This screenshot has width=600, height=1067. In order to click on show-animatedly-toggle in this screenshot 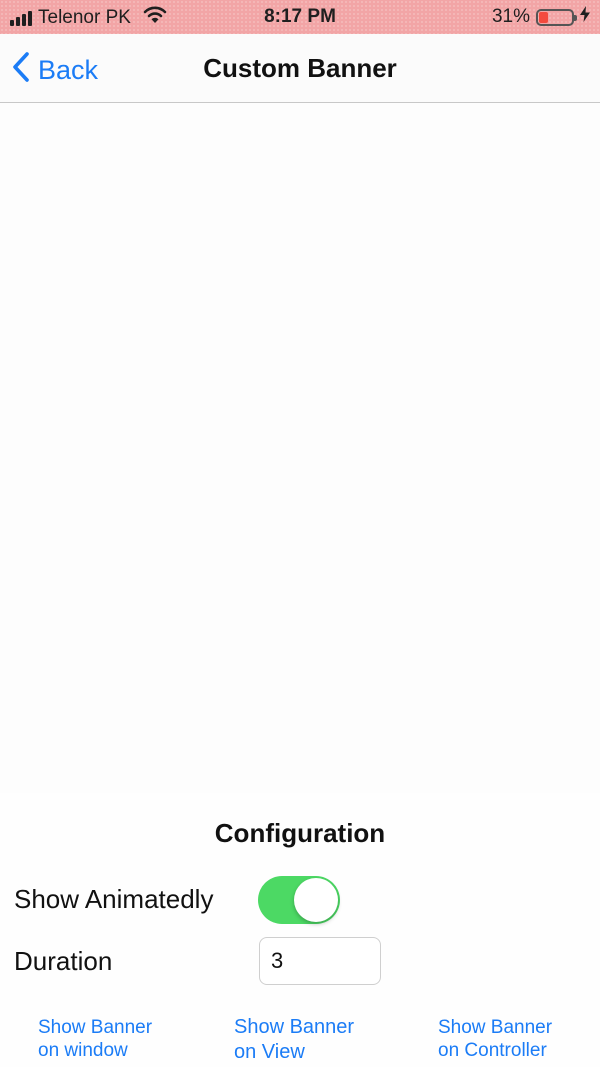, I will do `click(299, 900)`.